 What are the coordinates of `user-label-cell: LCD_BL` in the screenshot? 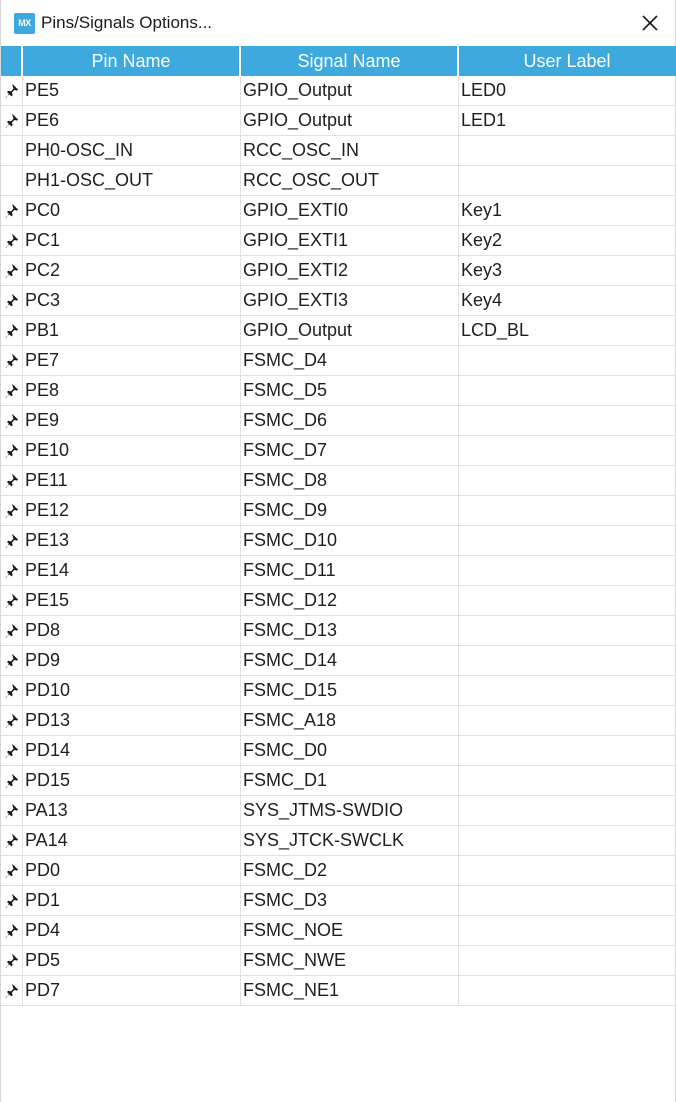 It's located at (567, 330).